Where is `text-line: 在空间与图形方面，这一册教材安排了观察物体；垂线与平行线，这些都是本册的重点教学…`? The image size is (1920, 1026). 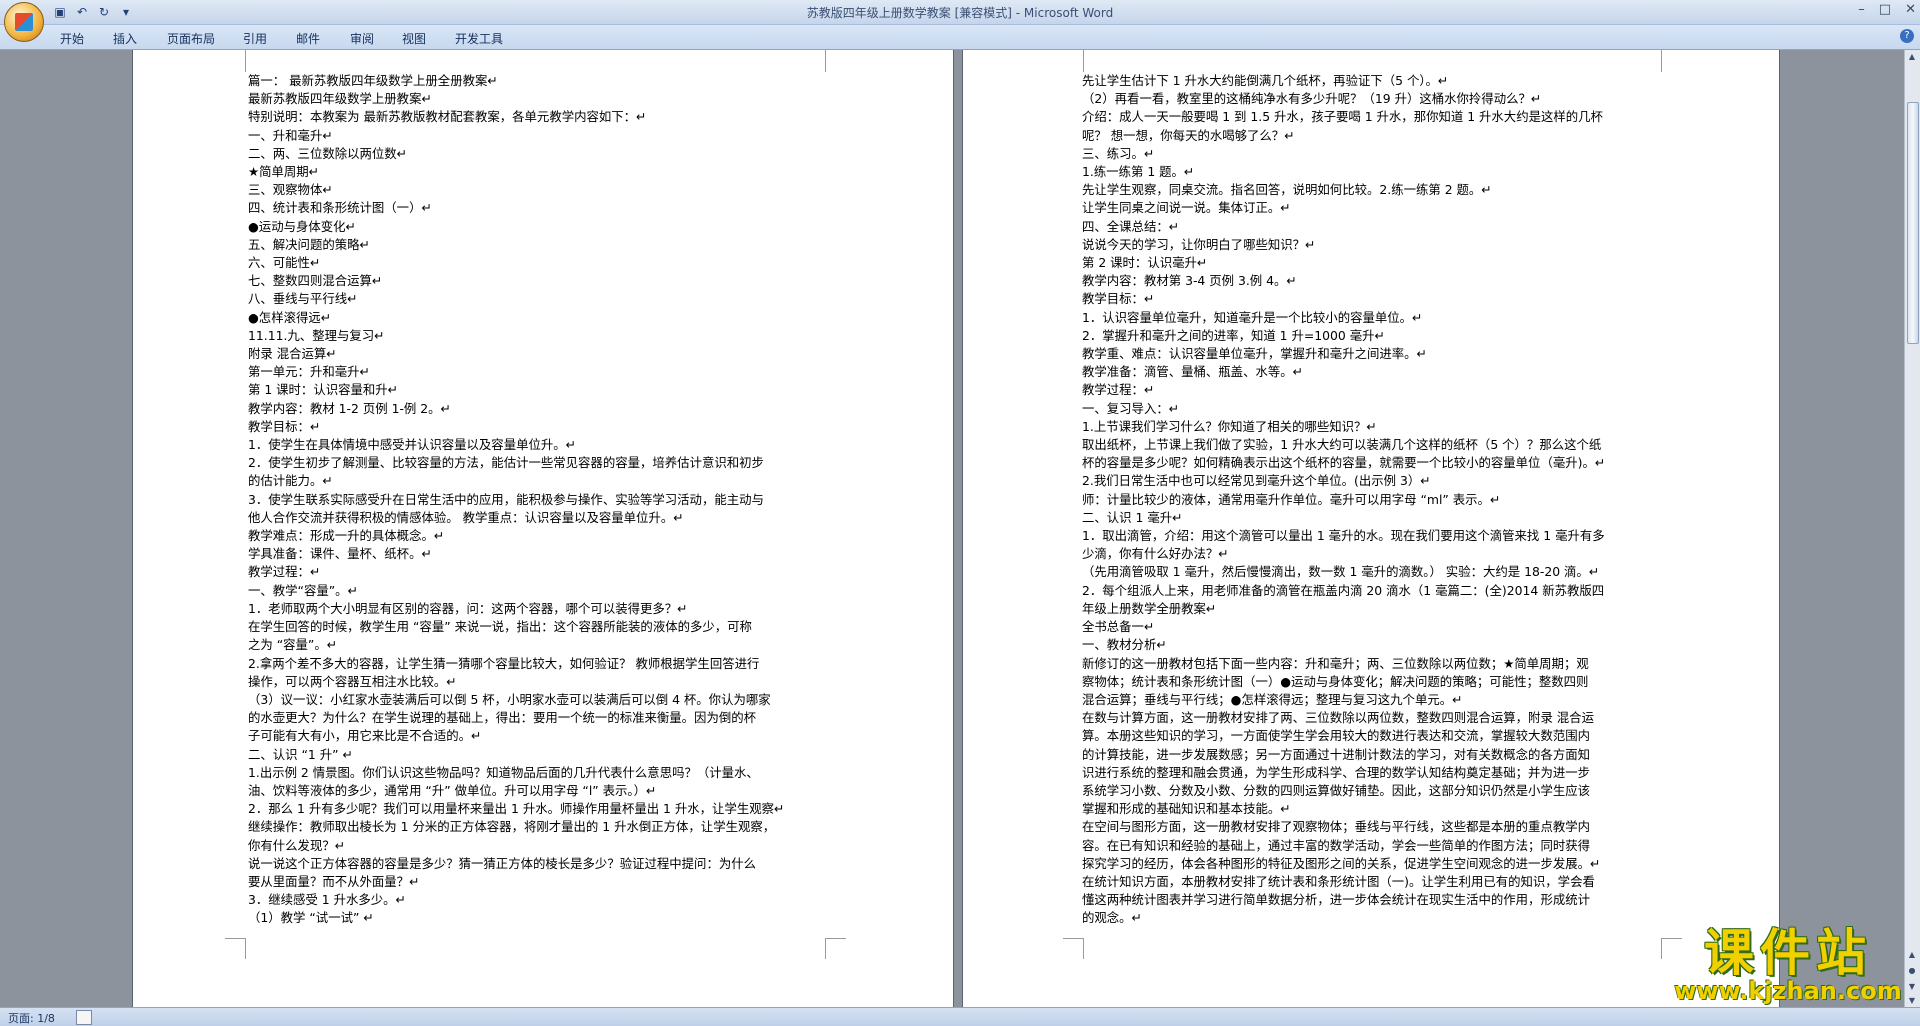 text-line: 在空间与图形方面，这一册教材安排了观察物体；垂线与平行线，这些都是本册的重点教学… is located at coordinates (1336, 827).